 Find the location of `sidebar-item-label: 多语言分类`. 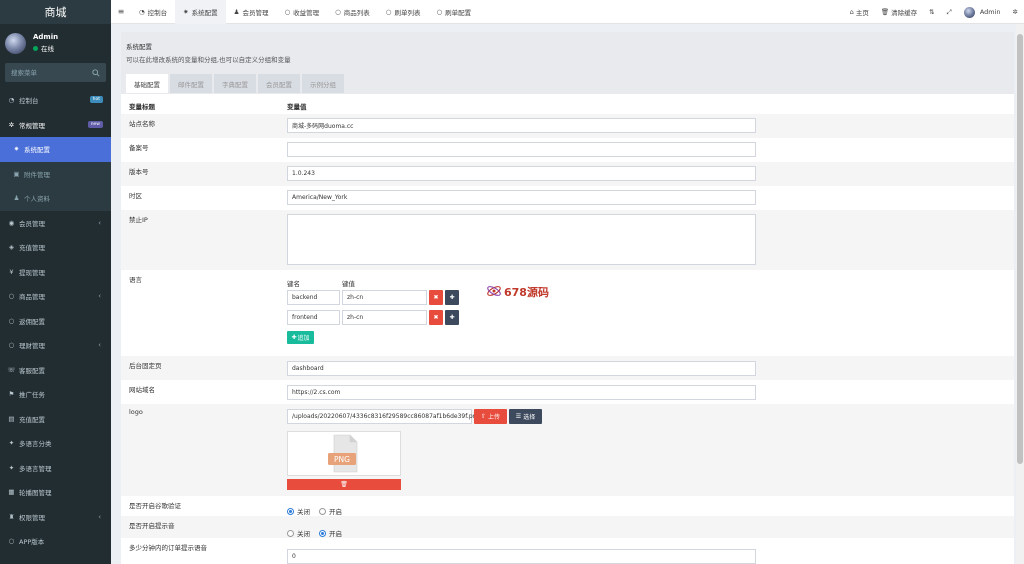

sidebar-item-label: 多语言分类 is located at coordinates (35, 444).